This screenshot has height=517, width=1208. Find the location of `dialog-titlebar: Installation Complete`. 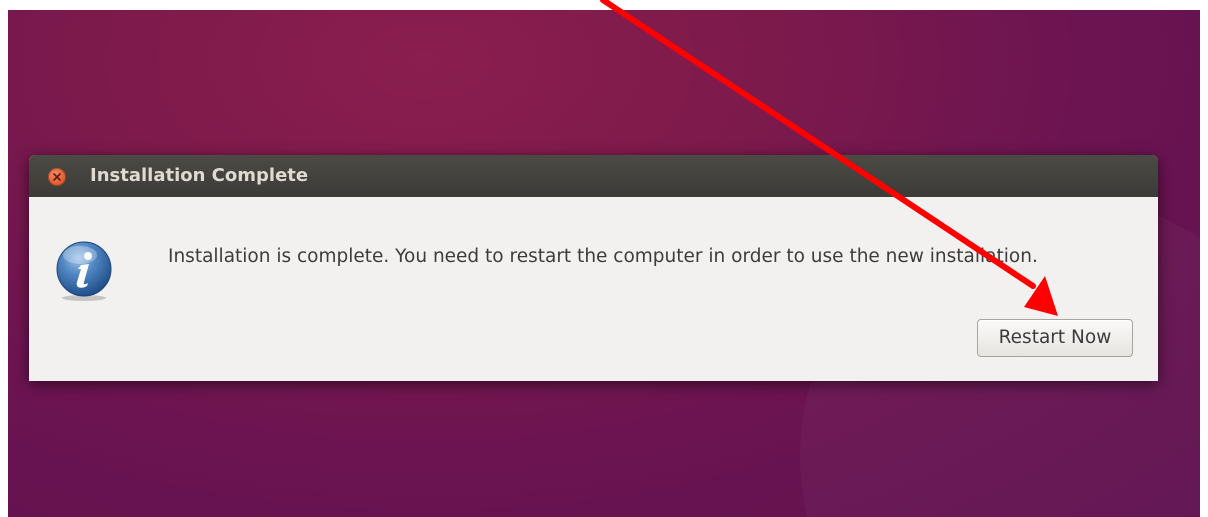

dialog-titlebar: Installation Complete is located at coordinates (593, 176).